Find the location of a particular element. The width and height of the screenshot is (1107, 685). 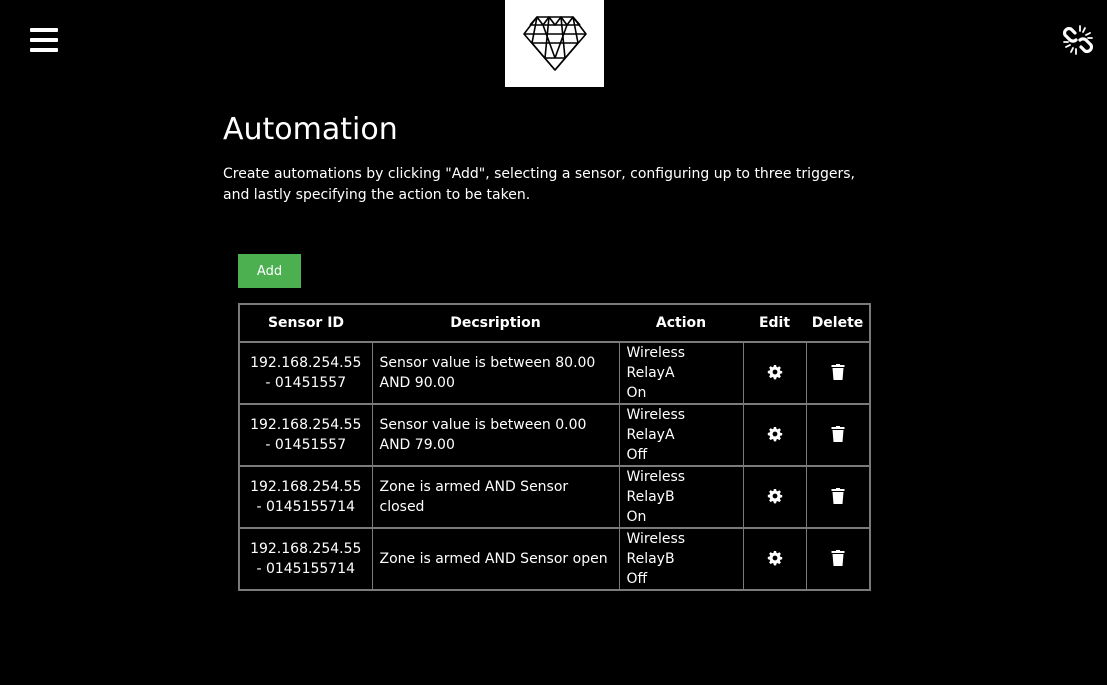

hamburger-menu-icon is located at coordinates (44, 40).